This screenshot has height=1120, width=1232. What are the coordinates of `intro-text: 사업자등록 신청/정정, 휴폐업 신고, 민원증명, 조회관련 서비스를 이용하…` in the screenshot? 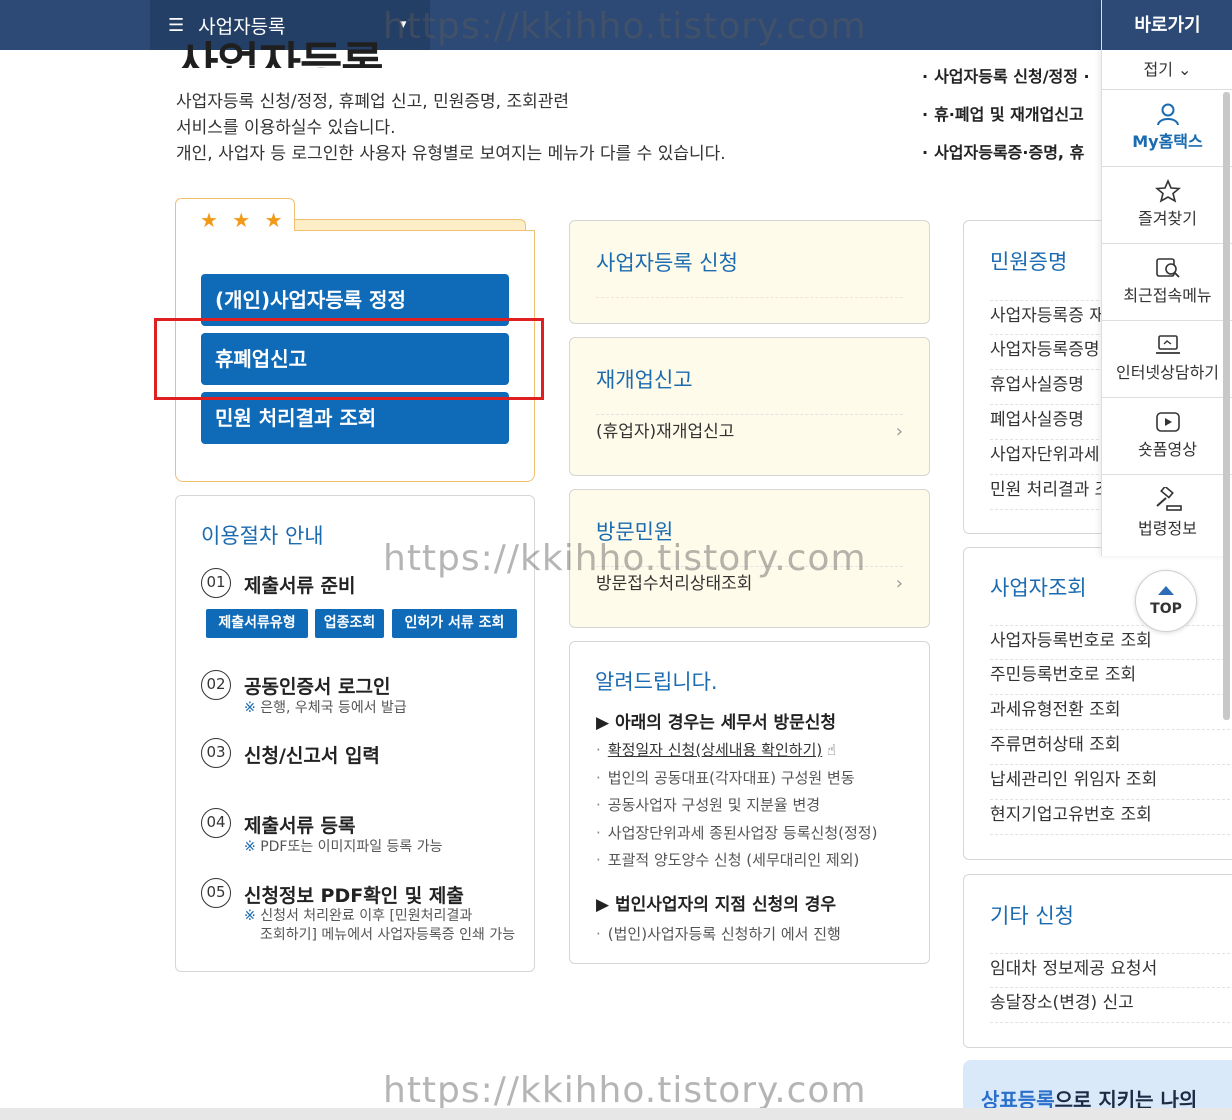 It's located at (451, 128).